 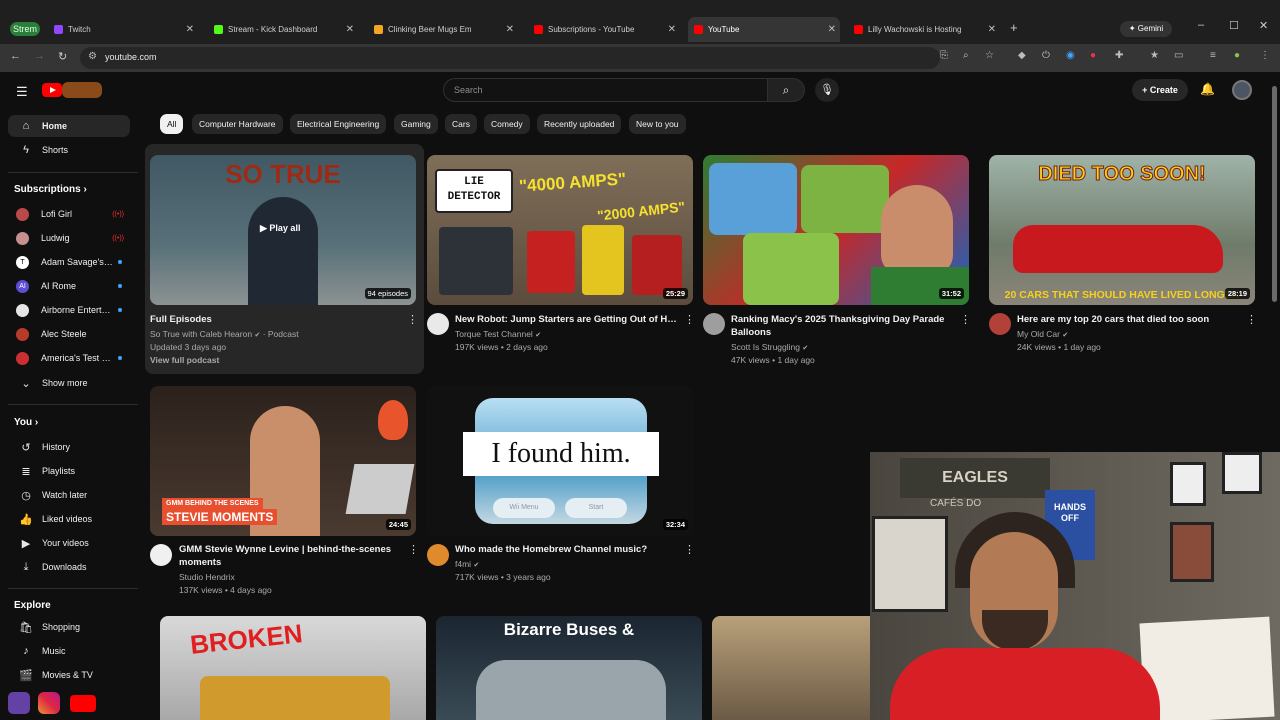 What do you see at coordinates (786, 90) in the screenshot?
I see `search-button: ⌕` at bounding box center [786, 90].